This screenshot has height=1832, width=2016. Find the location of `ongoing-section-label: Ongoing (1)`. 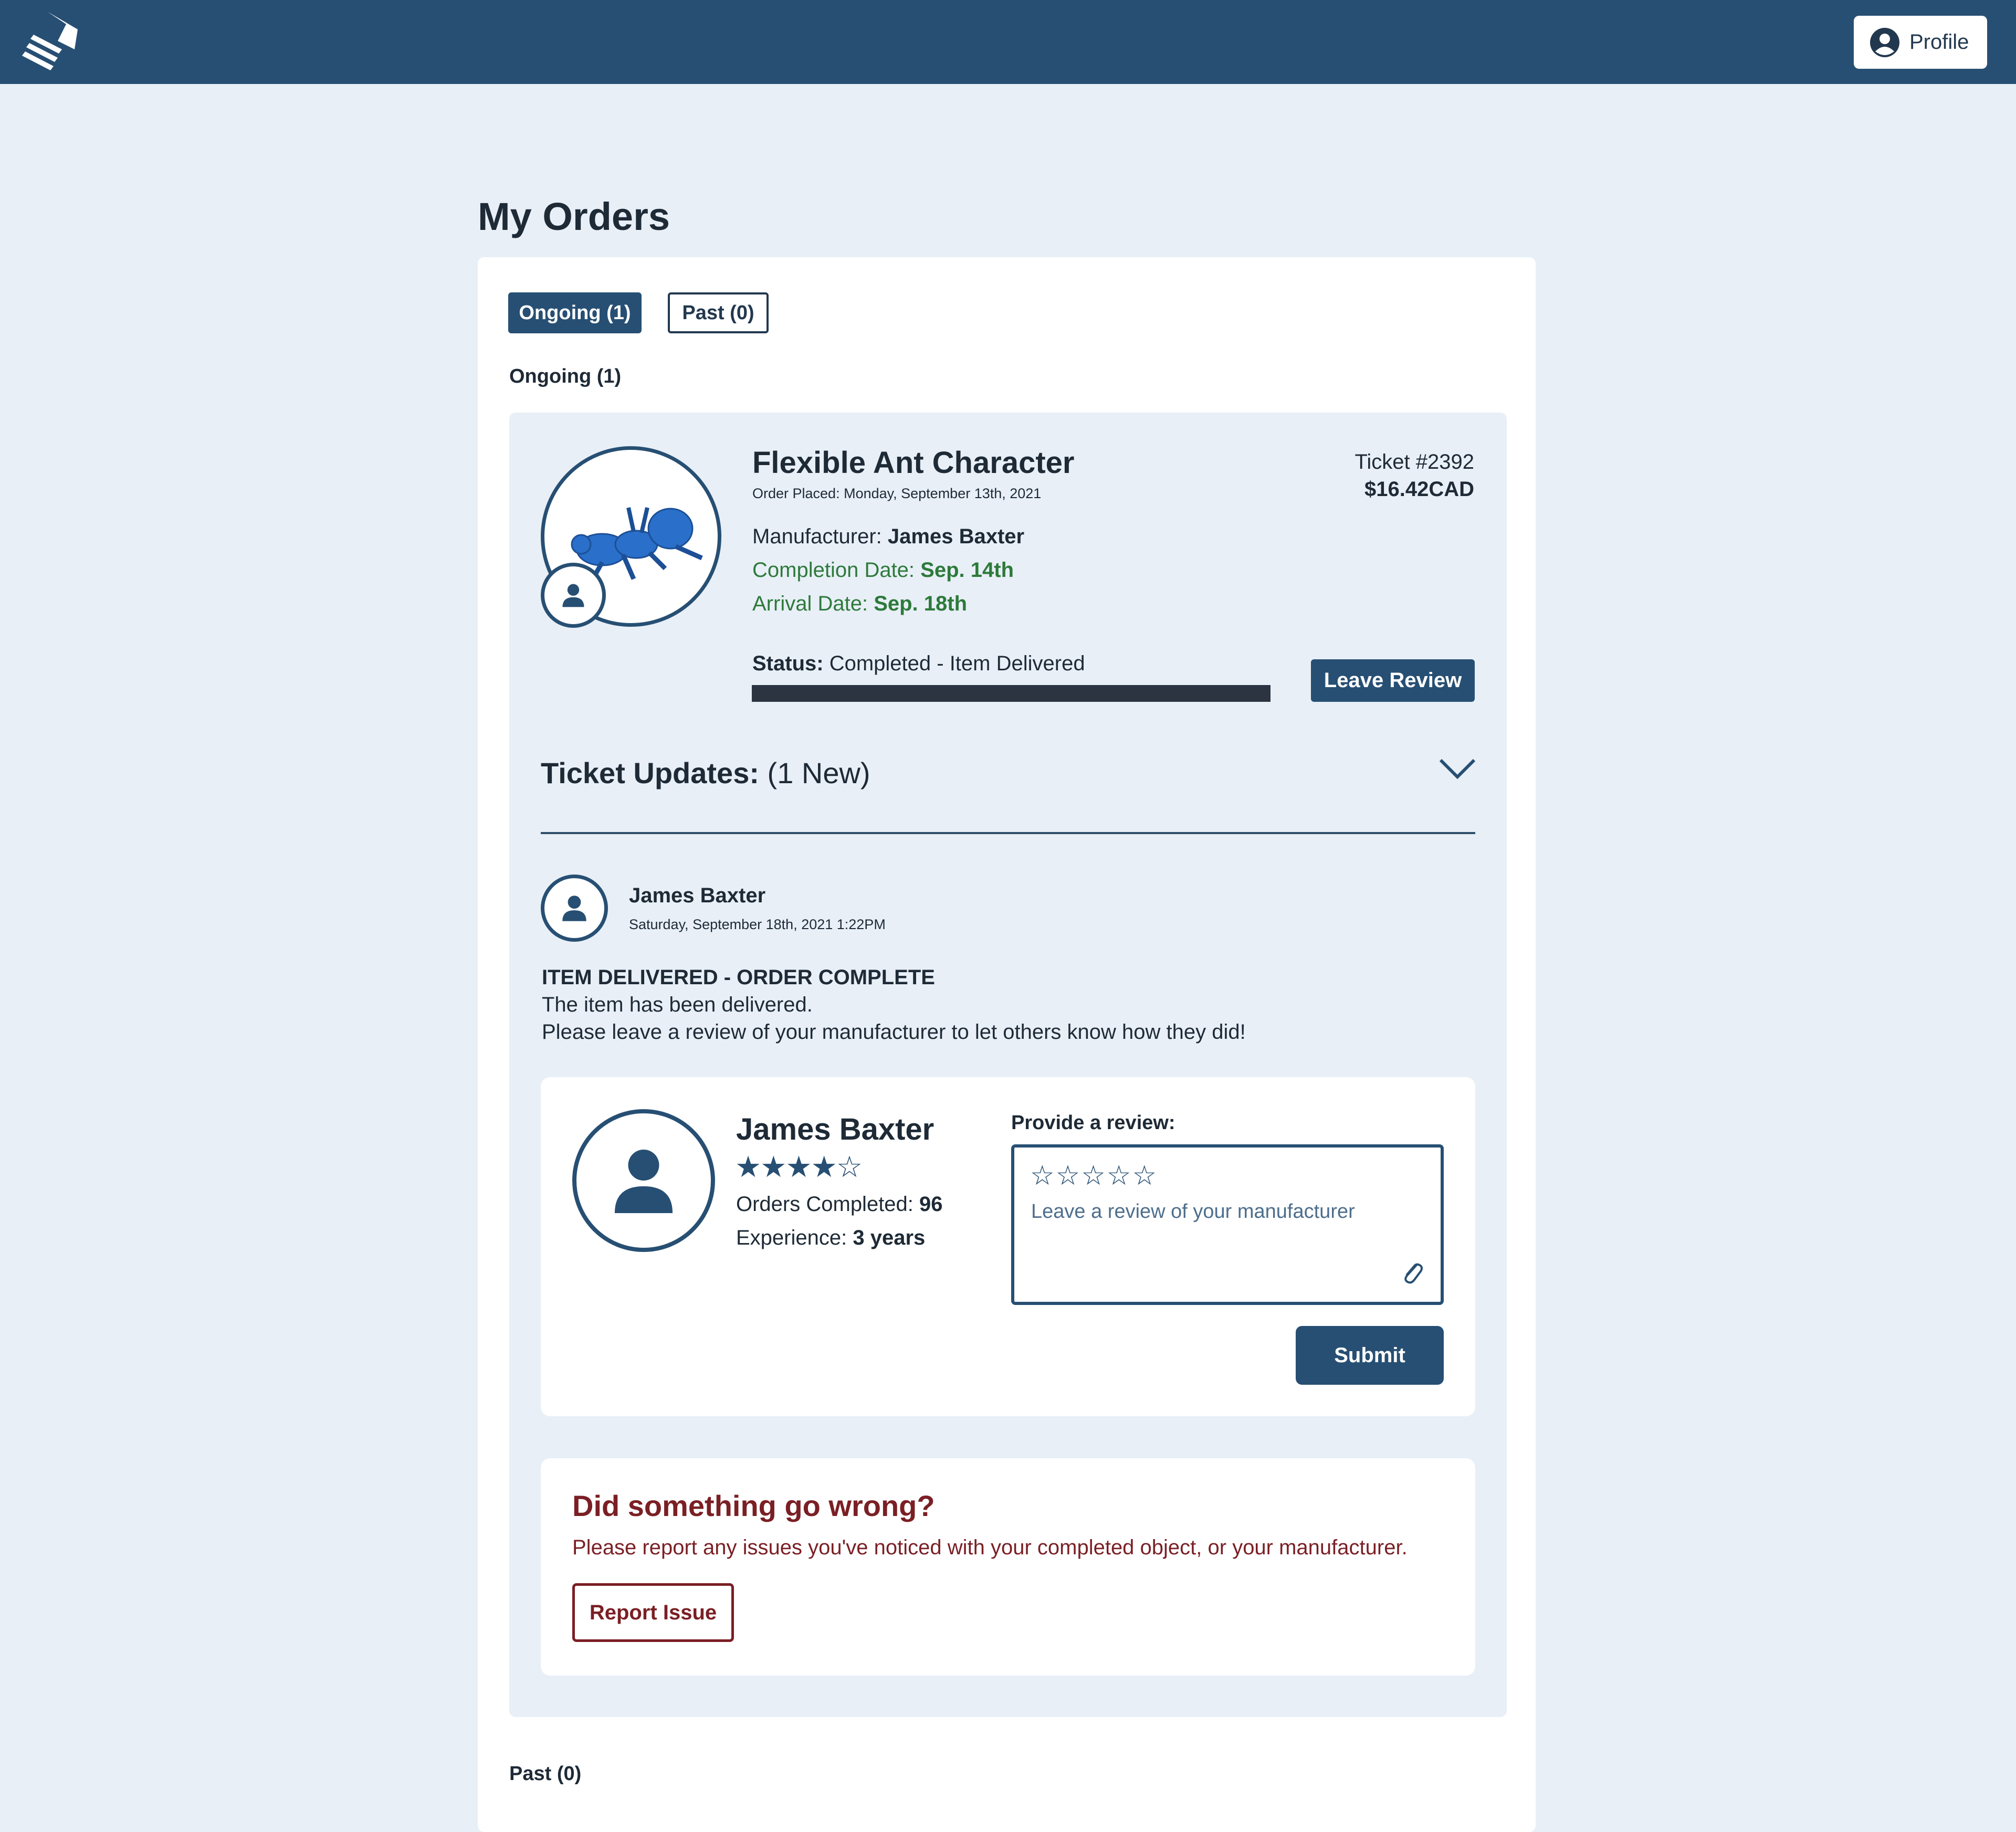

ongoing-section-label: Ongoing (1) is located at coordinates (565, 376).